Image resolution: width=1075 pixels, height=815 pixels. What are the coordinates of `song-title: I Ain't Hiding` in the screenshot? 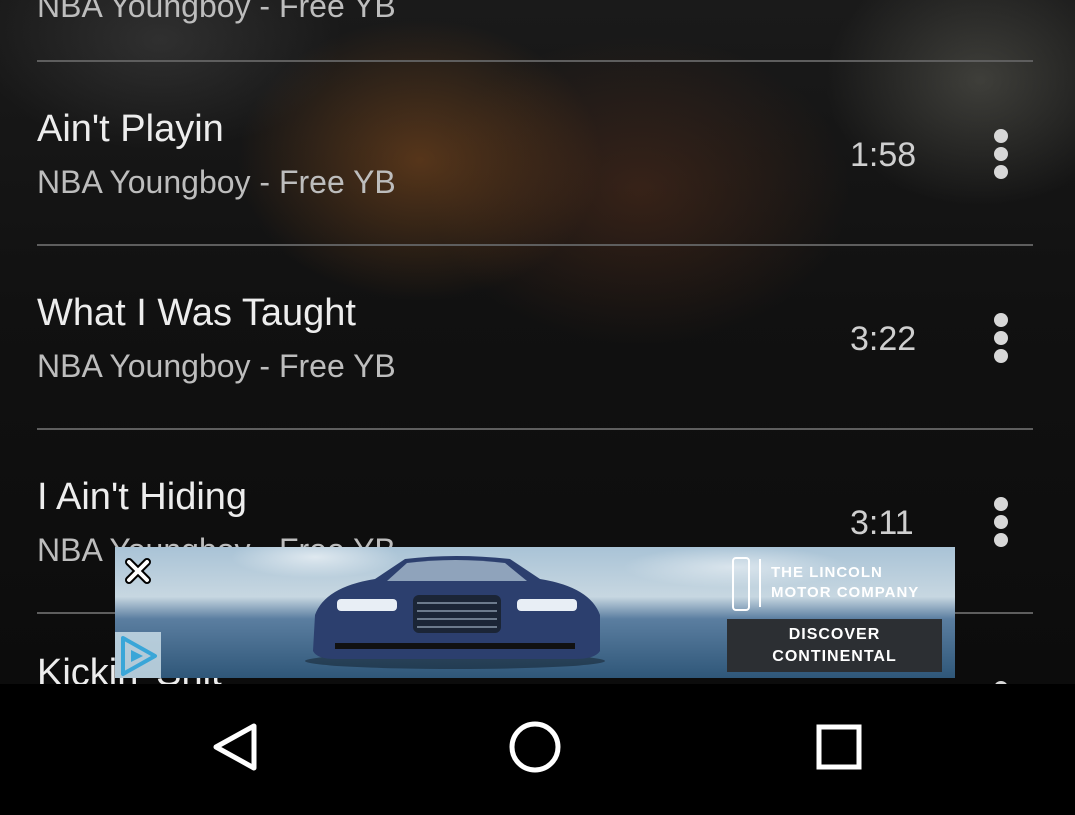 It's located at (142, 497).